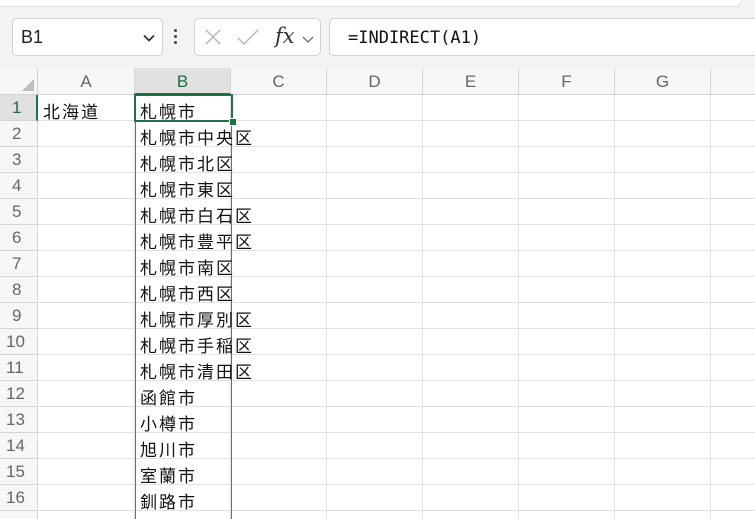 This screenshot has width=755, height=519. I want to click on row-header-12: 12, so click(19, 394).